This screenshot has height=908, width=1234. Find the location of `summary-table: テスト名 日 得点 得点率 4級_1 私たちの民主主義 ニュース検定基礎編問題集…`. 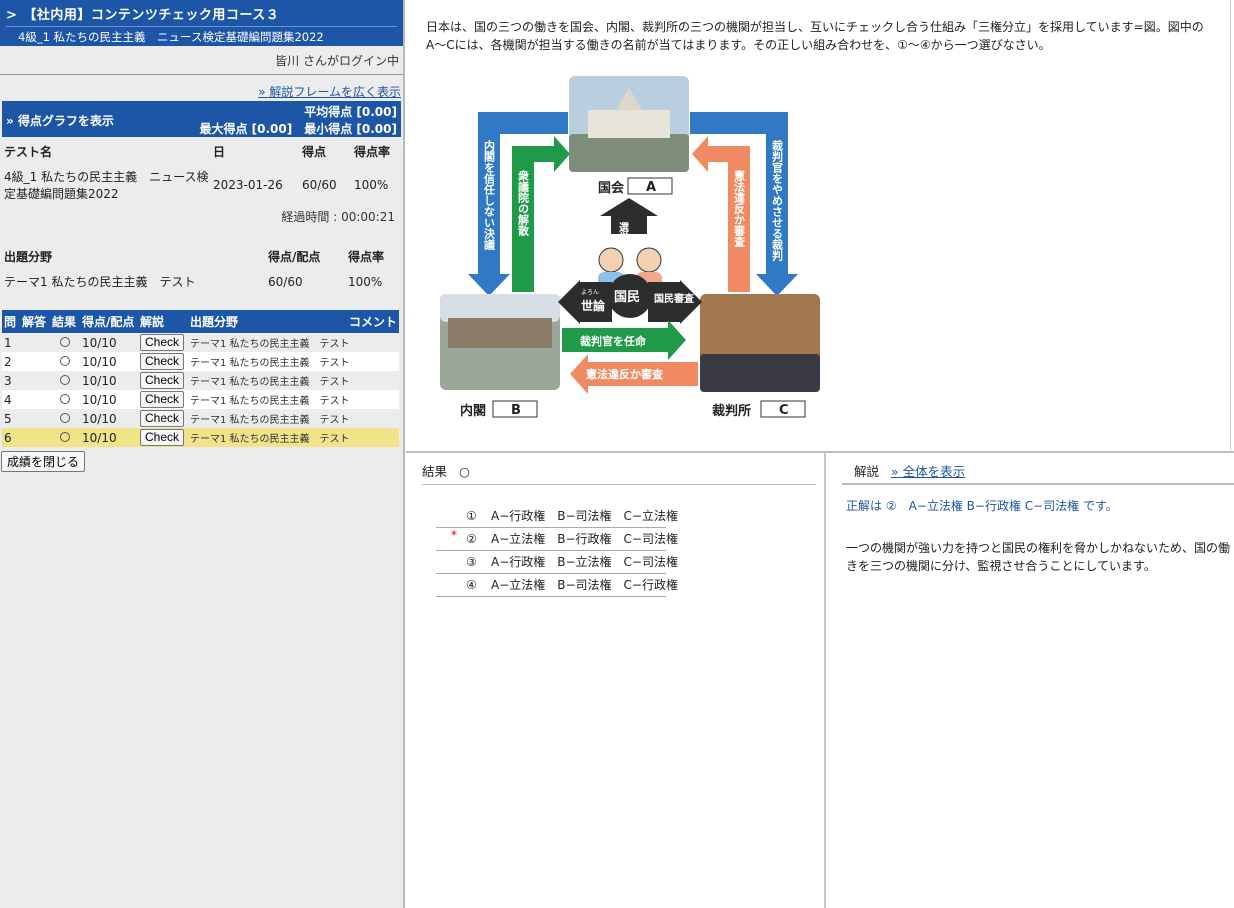

summary-table: テスト名 日 得点 得点率 4級_1 私たちの民主主義 ニュース検定基礎編問題集… is located at coordinates (201, 171).